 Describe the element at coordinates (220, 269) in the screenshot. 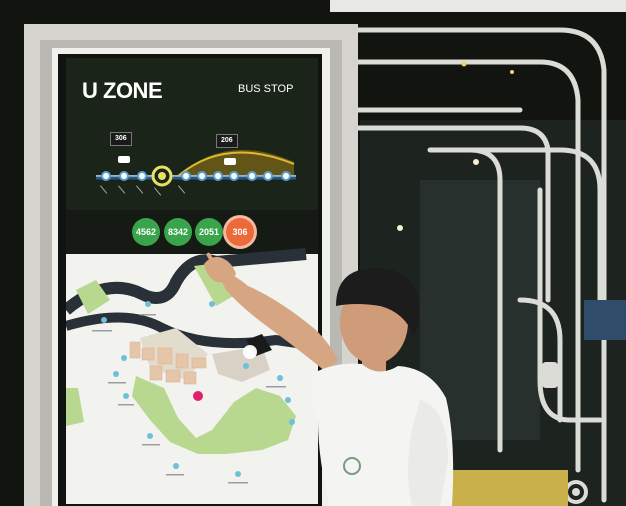

I see `person-hand` at that location.